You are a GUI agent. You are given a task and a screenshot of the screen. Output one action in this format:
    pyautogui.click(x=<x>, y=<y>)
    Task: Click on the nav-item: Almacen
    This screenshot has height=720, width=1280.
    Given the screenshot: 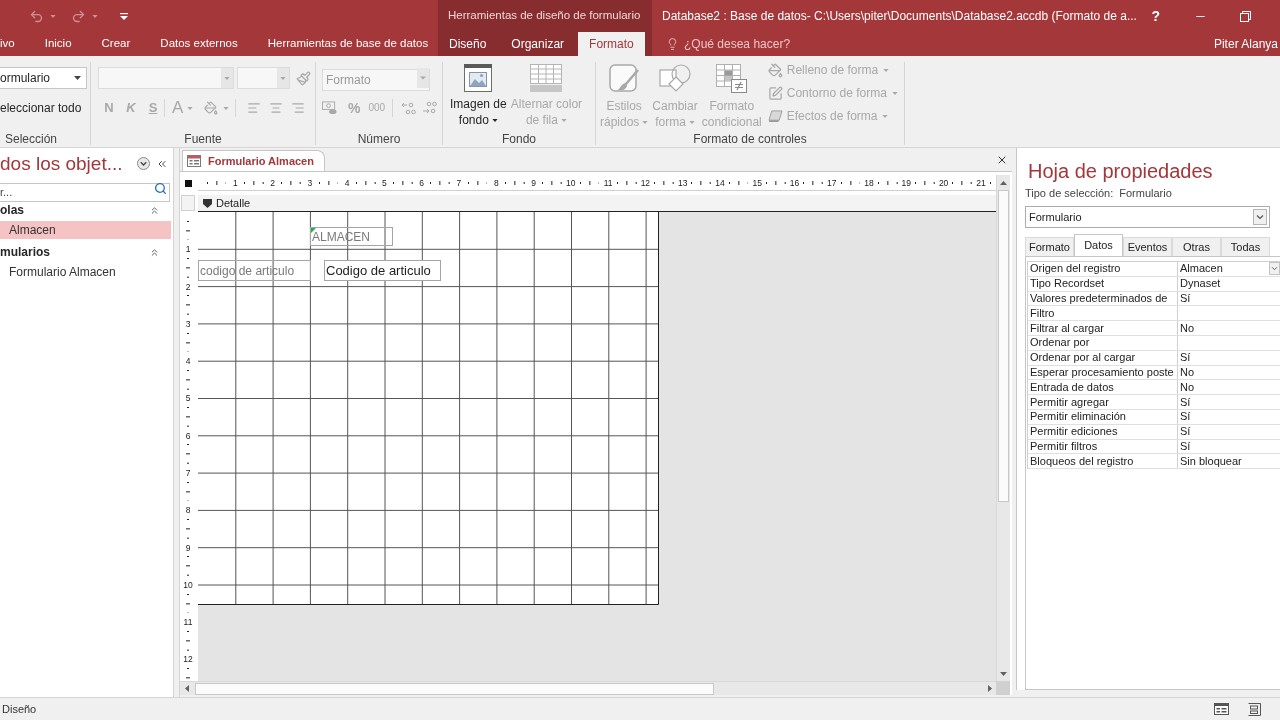 What is the action you would take?
    pyautogui.click(x=85, y=230)
    